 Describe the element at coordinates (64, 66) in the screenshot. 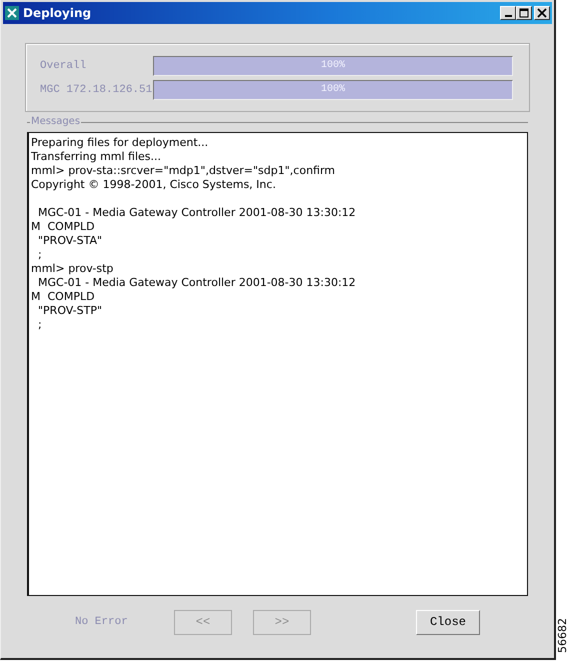

I see `progress-label: Overall` at that location.